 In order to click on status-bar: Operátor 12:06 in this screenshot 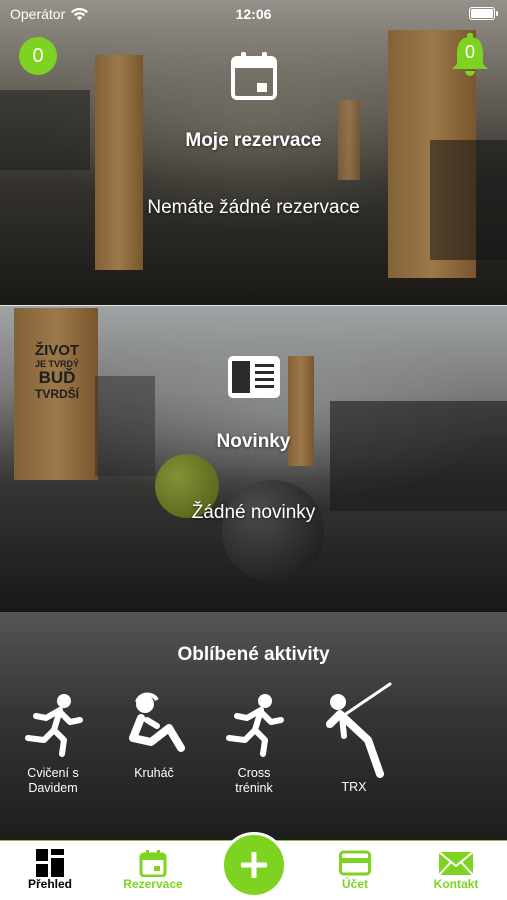, I will do `click(253, 14)`.